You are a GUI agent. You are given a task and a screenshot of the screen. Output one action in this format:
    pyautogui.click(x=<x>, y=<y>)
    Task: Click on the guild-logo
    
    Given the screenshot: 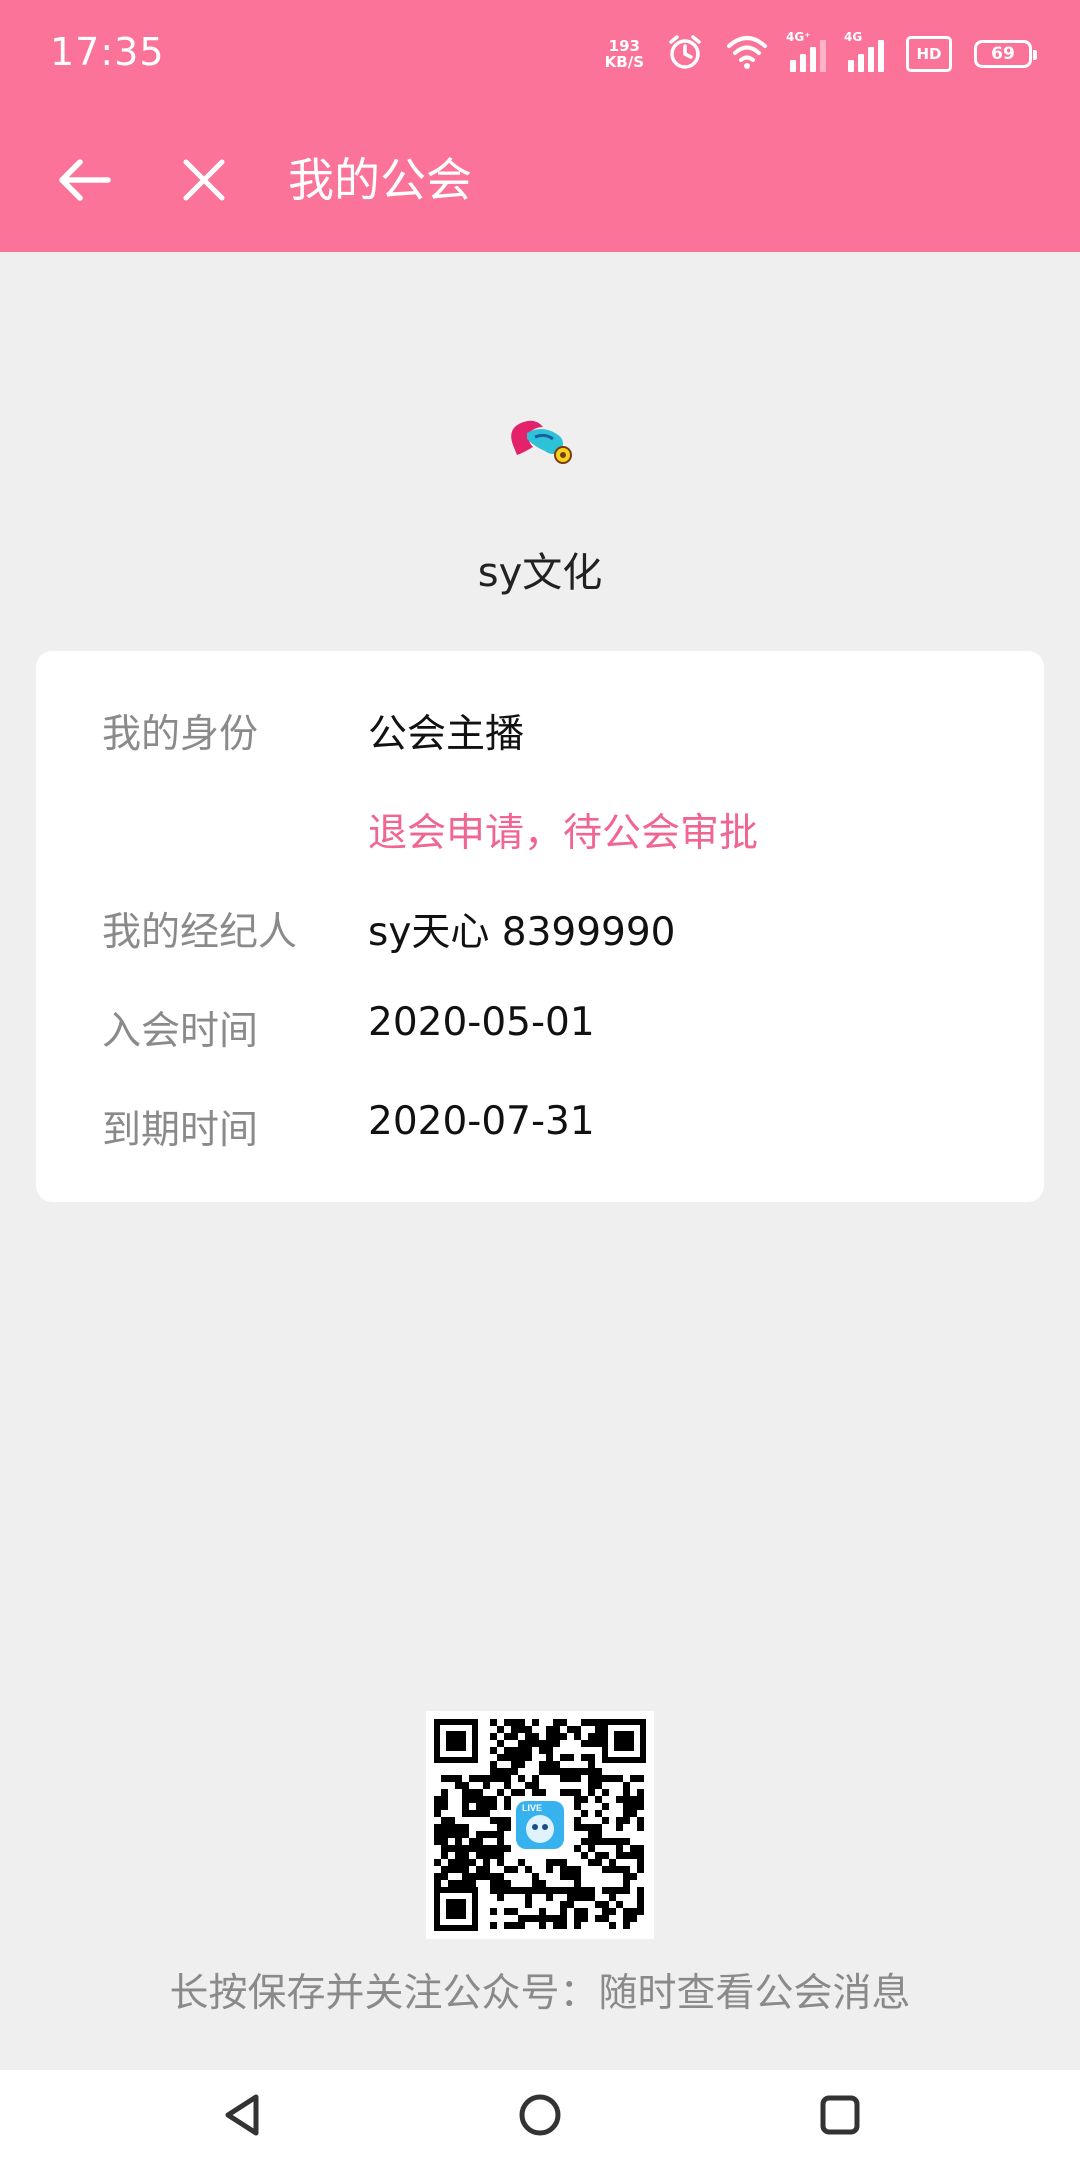 What is the action you would take?
    pyautogui.click(x=540, y=441)
    